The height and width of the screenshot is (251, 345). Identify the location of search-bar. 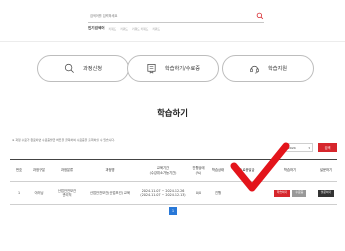
(176, 16).